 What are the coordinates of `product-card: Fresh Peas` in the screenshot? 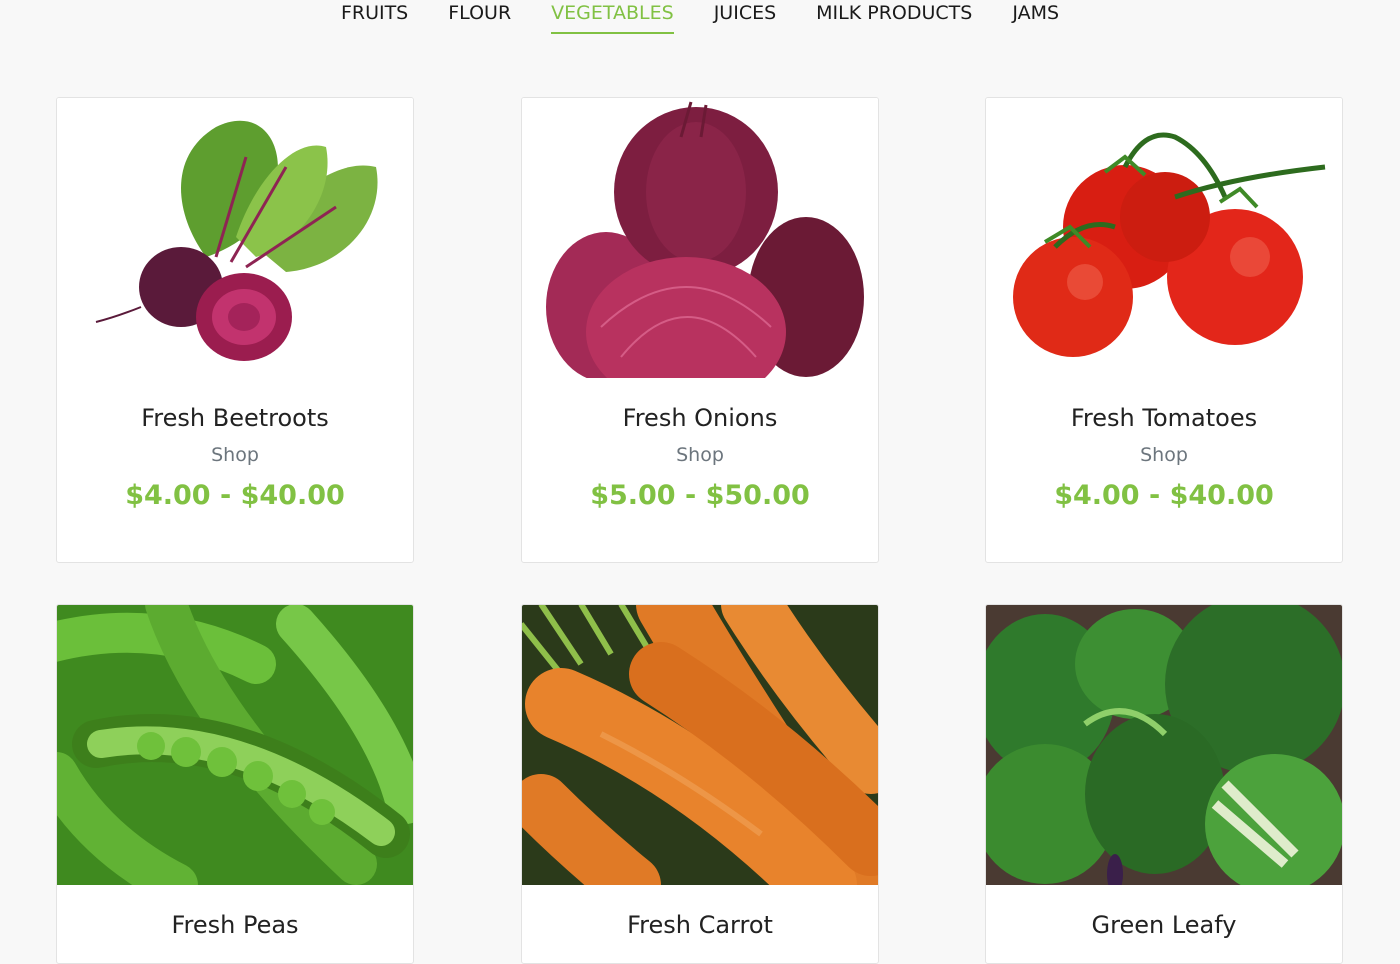 It's located at (235, 784).